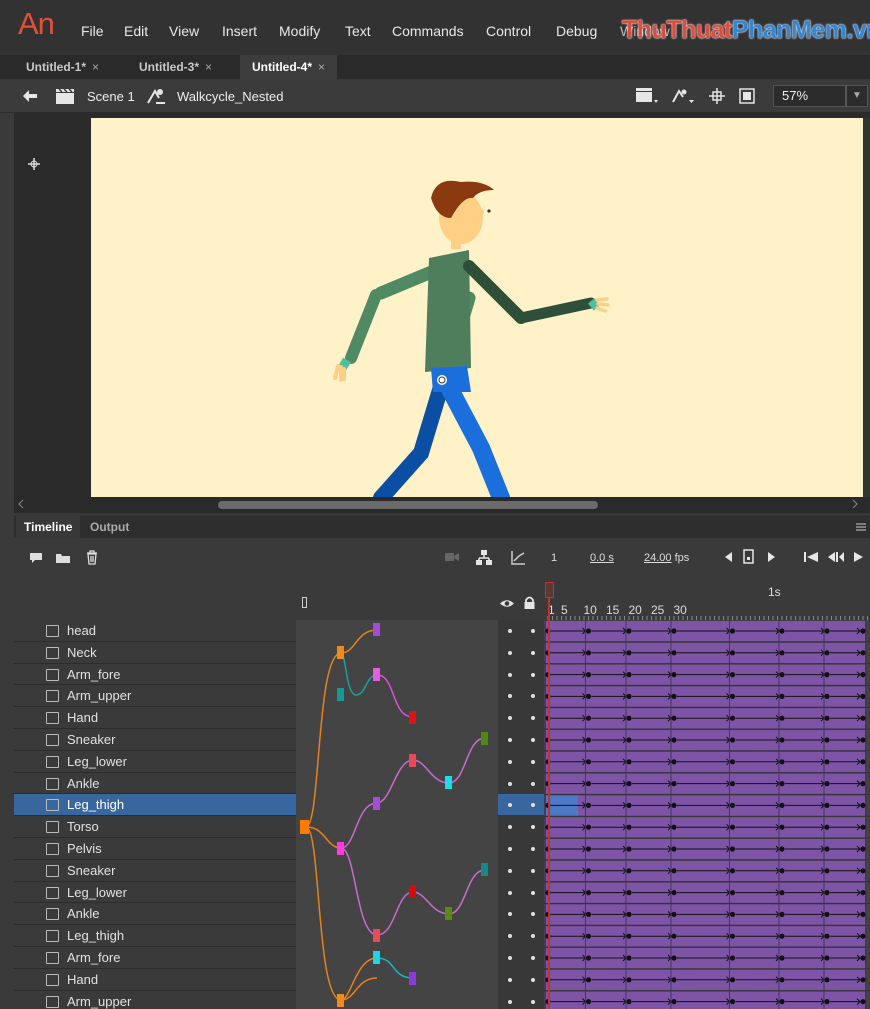 The height and width of the screenshot is (1009, 870). I want to click on frame-grid-svg, so click(707, 814).